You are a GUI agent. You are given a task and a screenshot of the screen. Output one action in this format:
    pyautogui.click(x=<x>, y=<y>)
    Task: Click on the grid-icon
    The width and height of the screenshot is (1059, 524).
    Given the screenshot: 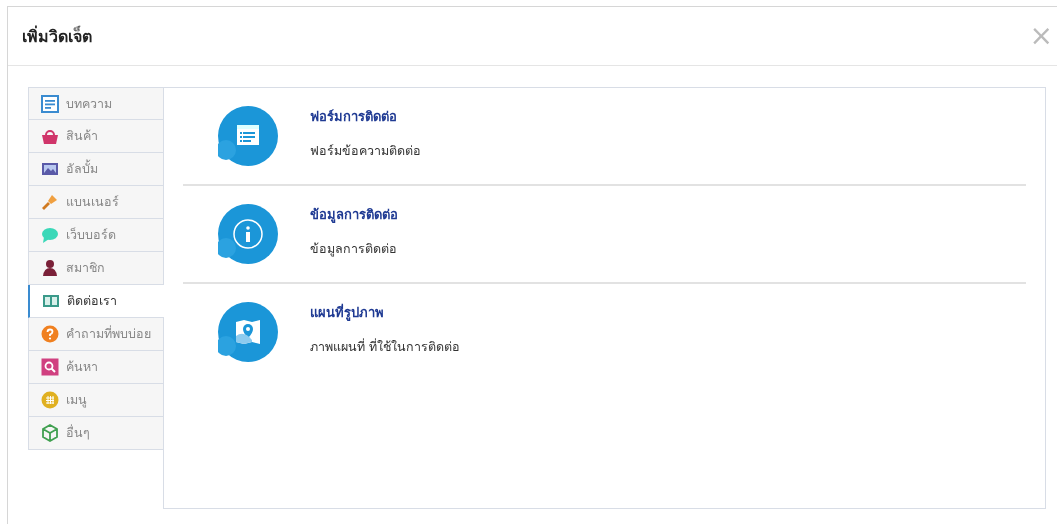 What is the action you would take?
    pyautogui.click(x=50, y=400)
    